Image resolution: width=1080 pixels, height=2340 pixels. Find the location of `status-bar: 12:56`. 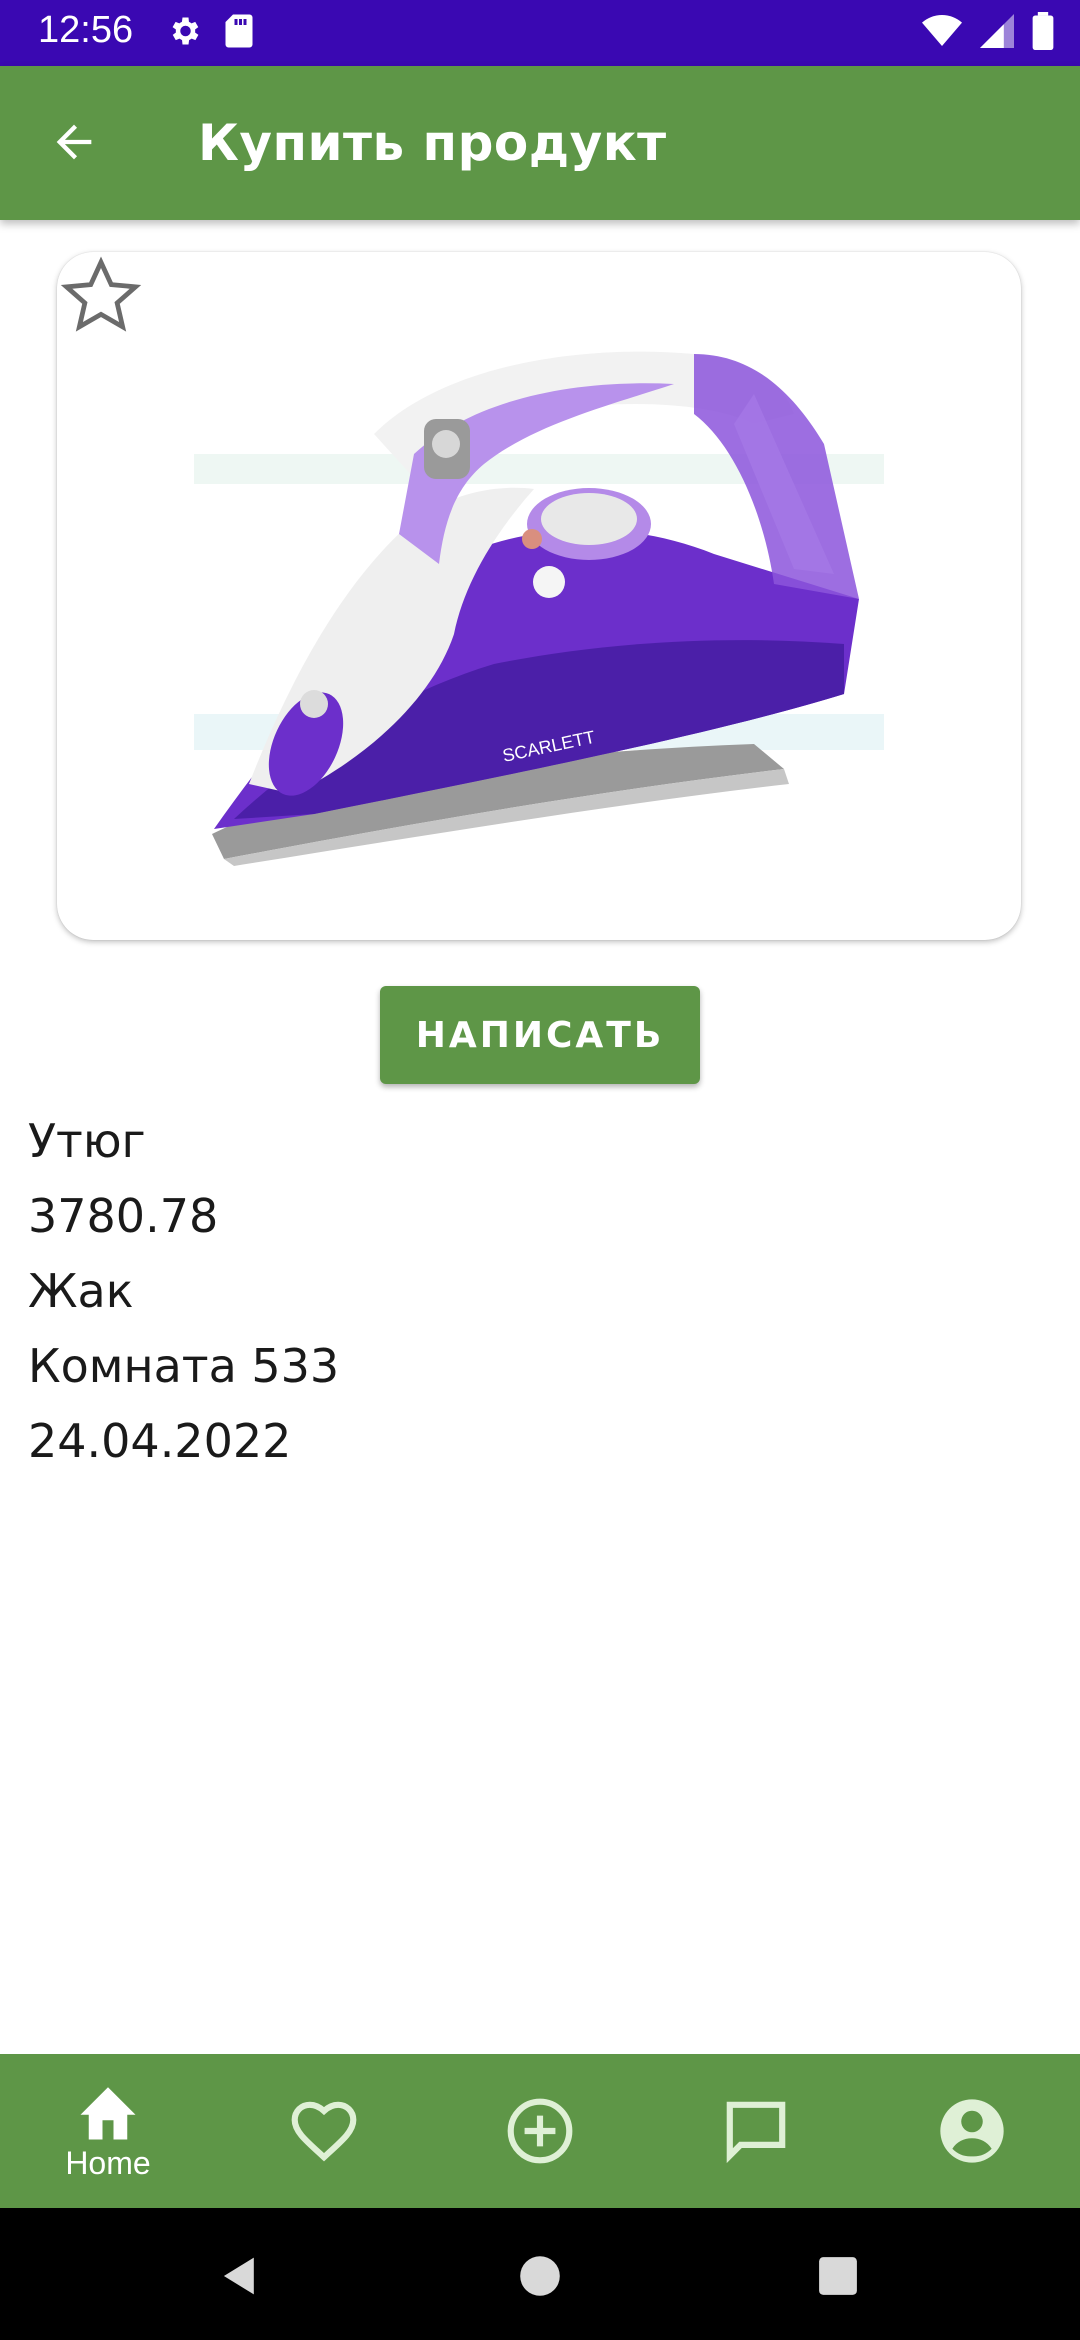

status-bar: 12:56 is located at coordinates (540, 33).